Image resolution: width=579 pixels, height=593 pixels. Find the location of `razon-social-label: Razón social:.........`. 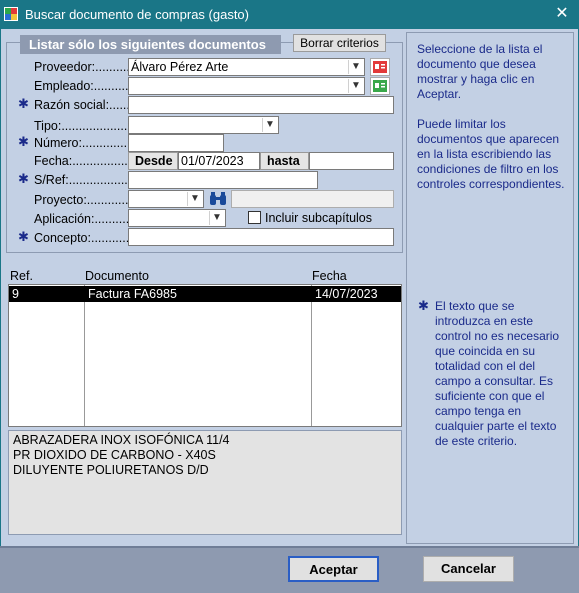

razon-social-label: Razón social:......... is located at coordinates (81, 105).